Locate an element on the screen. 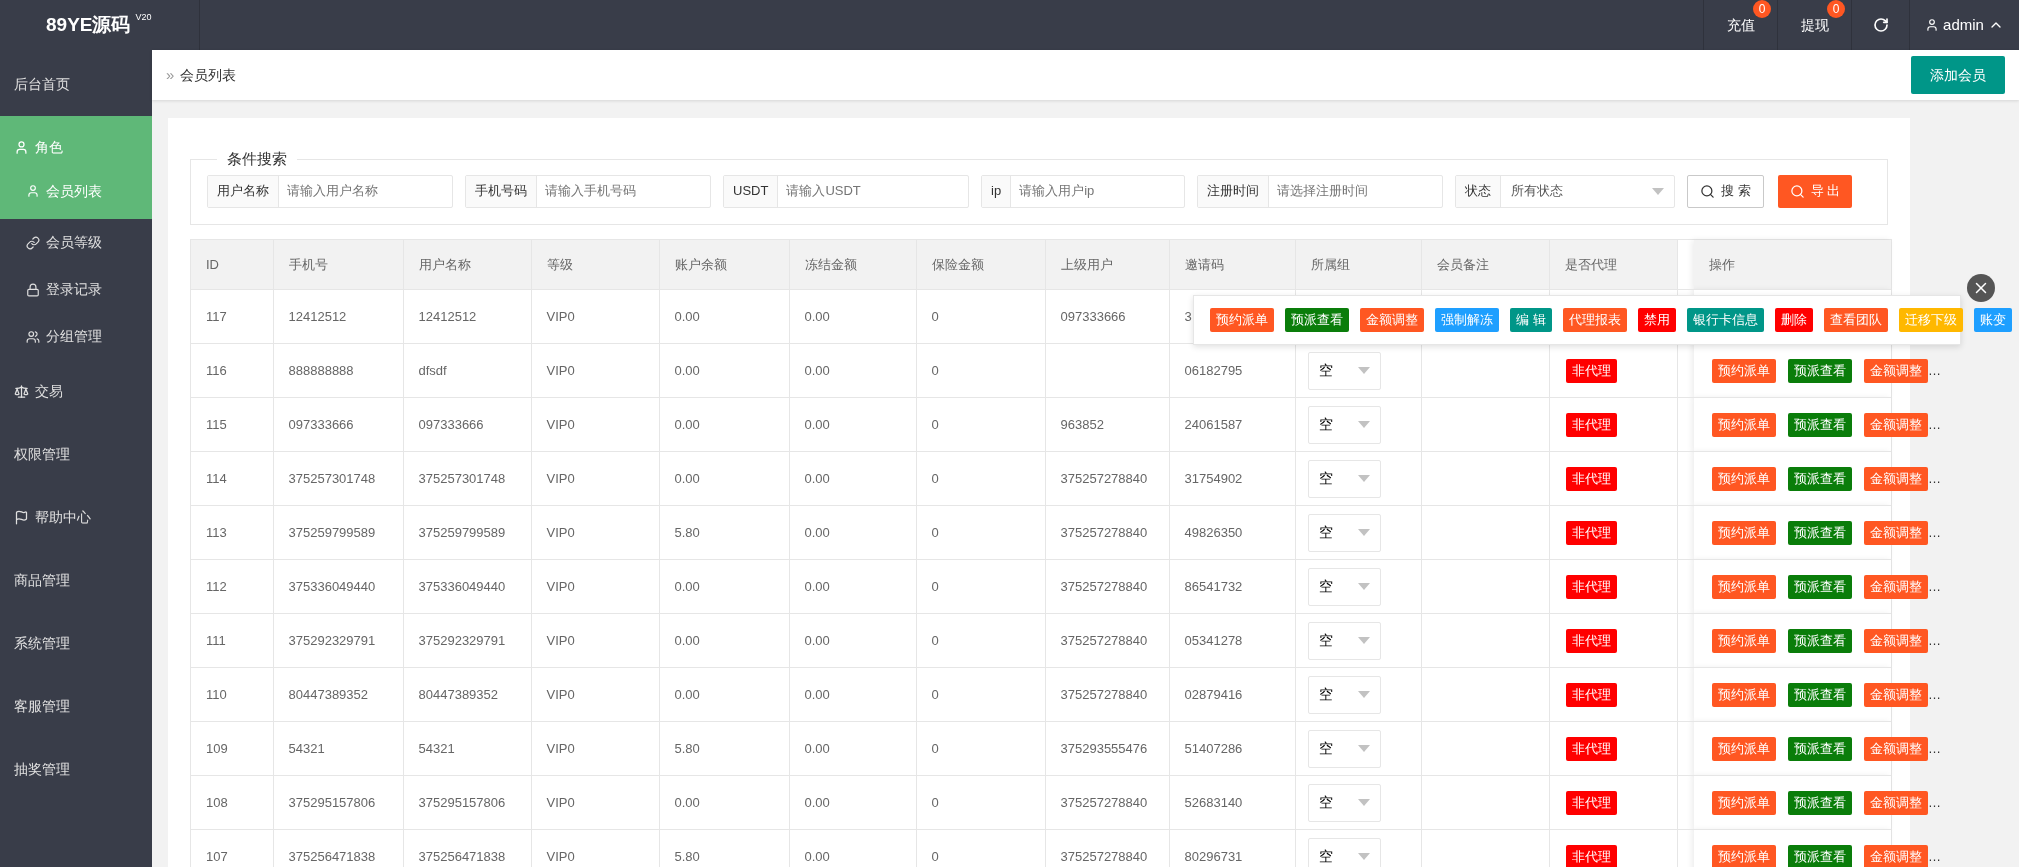  search-button: 搜 索 is located at coordinates (1725, 191).